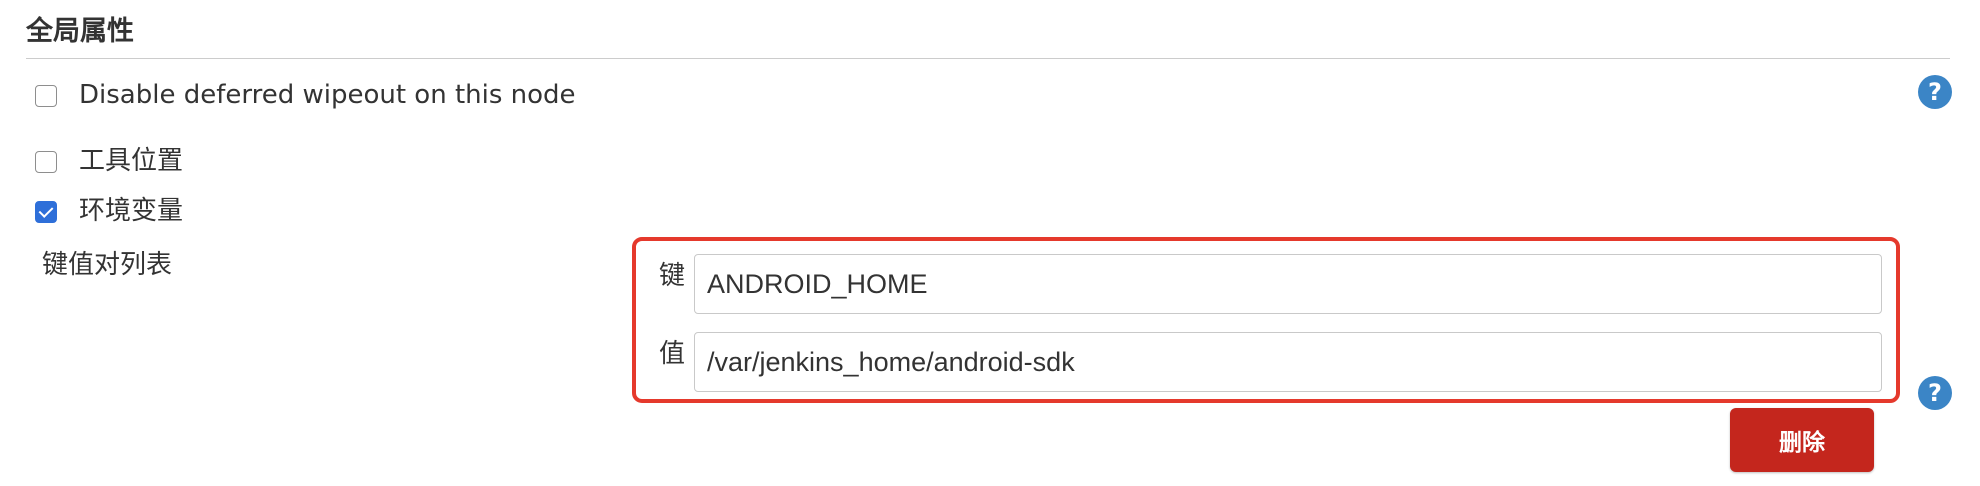 Image resolution: width=1980 pixels, height=486 pixels. What do you see at coordinates (672, 354) in the screenshot?
I see `value-label: 值` at bounding box center [672, 354].